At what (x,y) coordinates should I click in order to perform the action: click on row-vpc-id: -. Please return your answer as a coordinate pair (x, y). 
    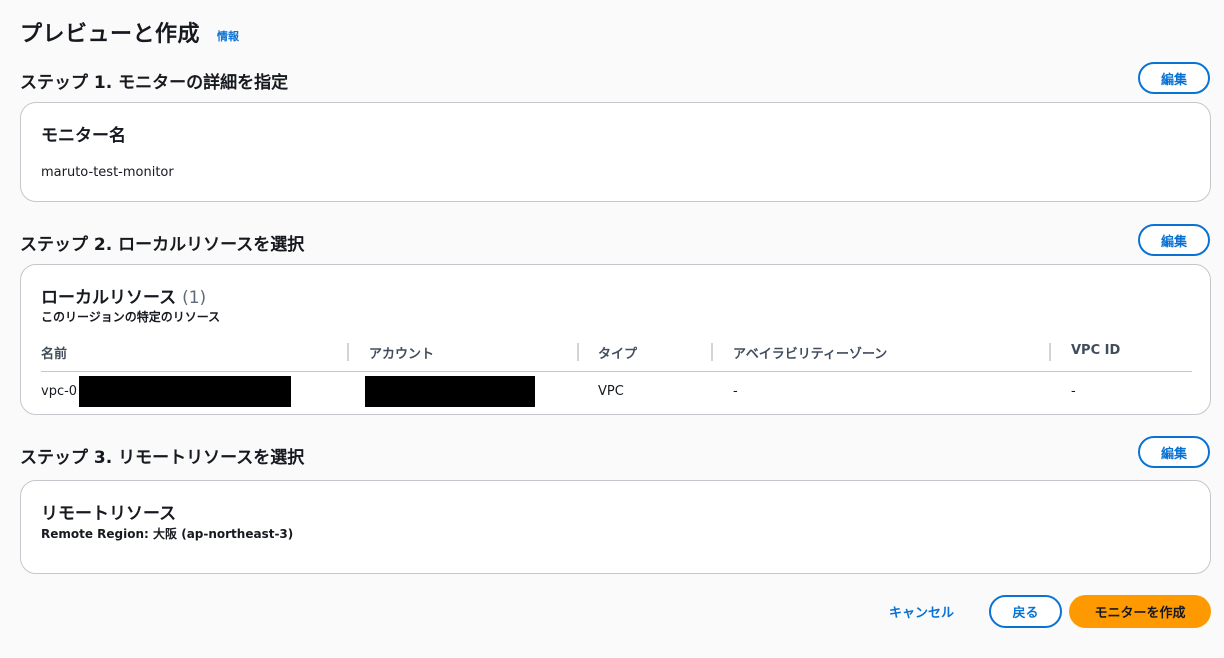
    Looking at the image, I should click on (1073, 391).